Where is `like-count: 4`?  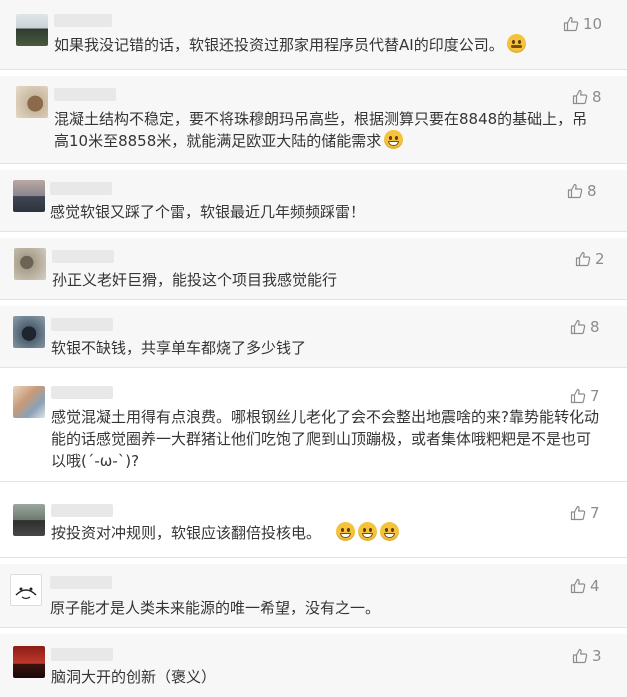 like-count: 4 is located at coordinates (595, 586).